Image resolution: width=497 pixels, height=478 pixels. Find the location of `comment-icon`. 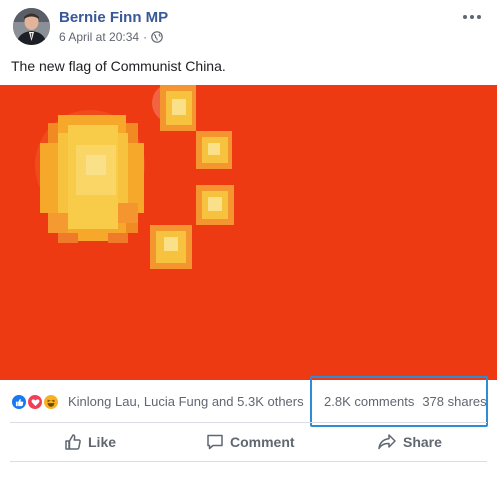

comment-icon is located at coordinates (215, 442).